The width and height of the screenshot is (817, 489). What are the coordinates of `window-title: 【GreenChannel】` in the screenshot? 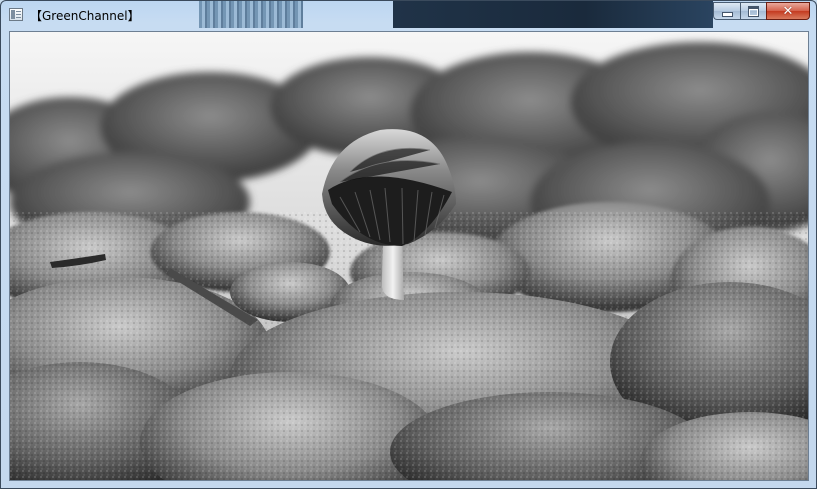 It's located at (85, 16).